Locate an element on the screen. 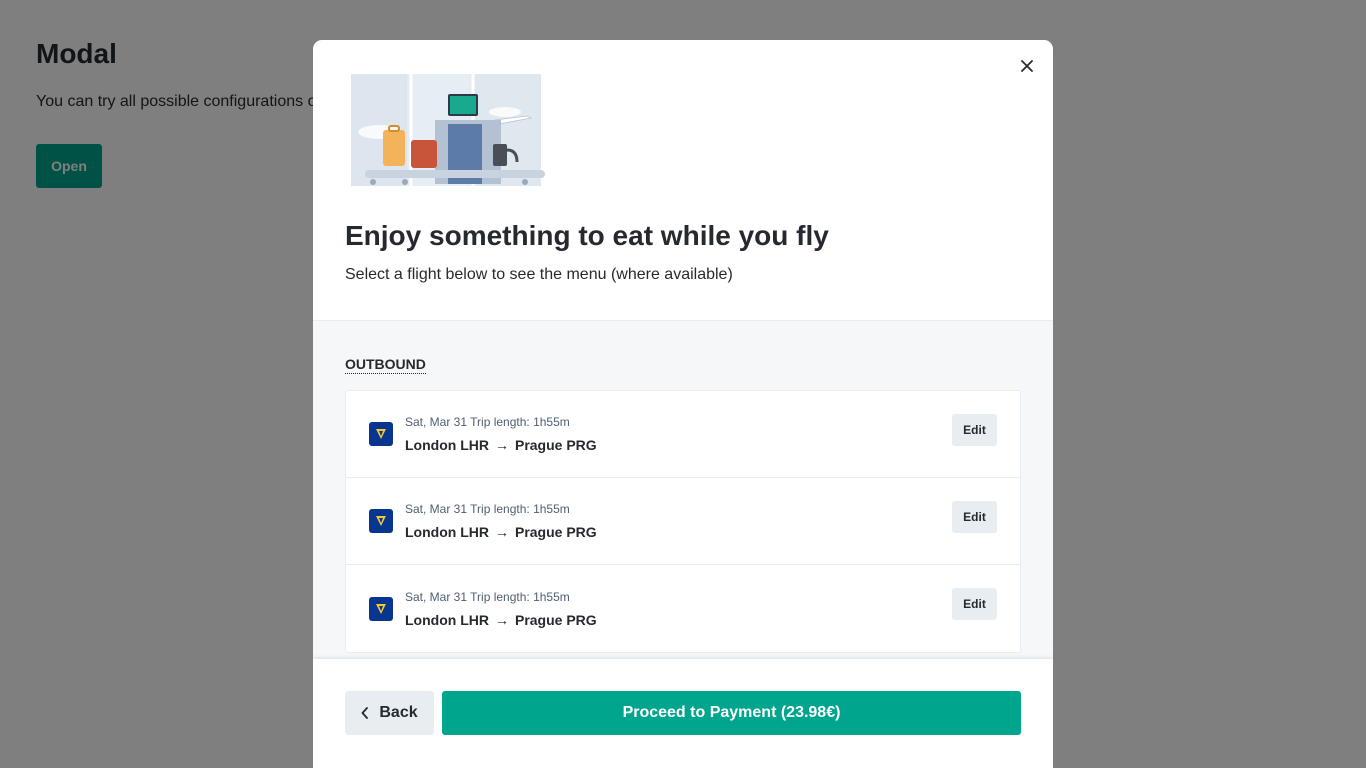 The image size is (1366, 768). chevron-left-icon is located at coordinates (365, 713).